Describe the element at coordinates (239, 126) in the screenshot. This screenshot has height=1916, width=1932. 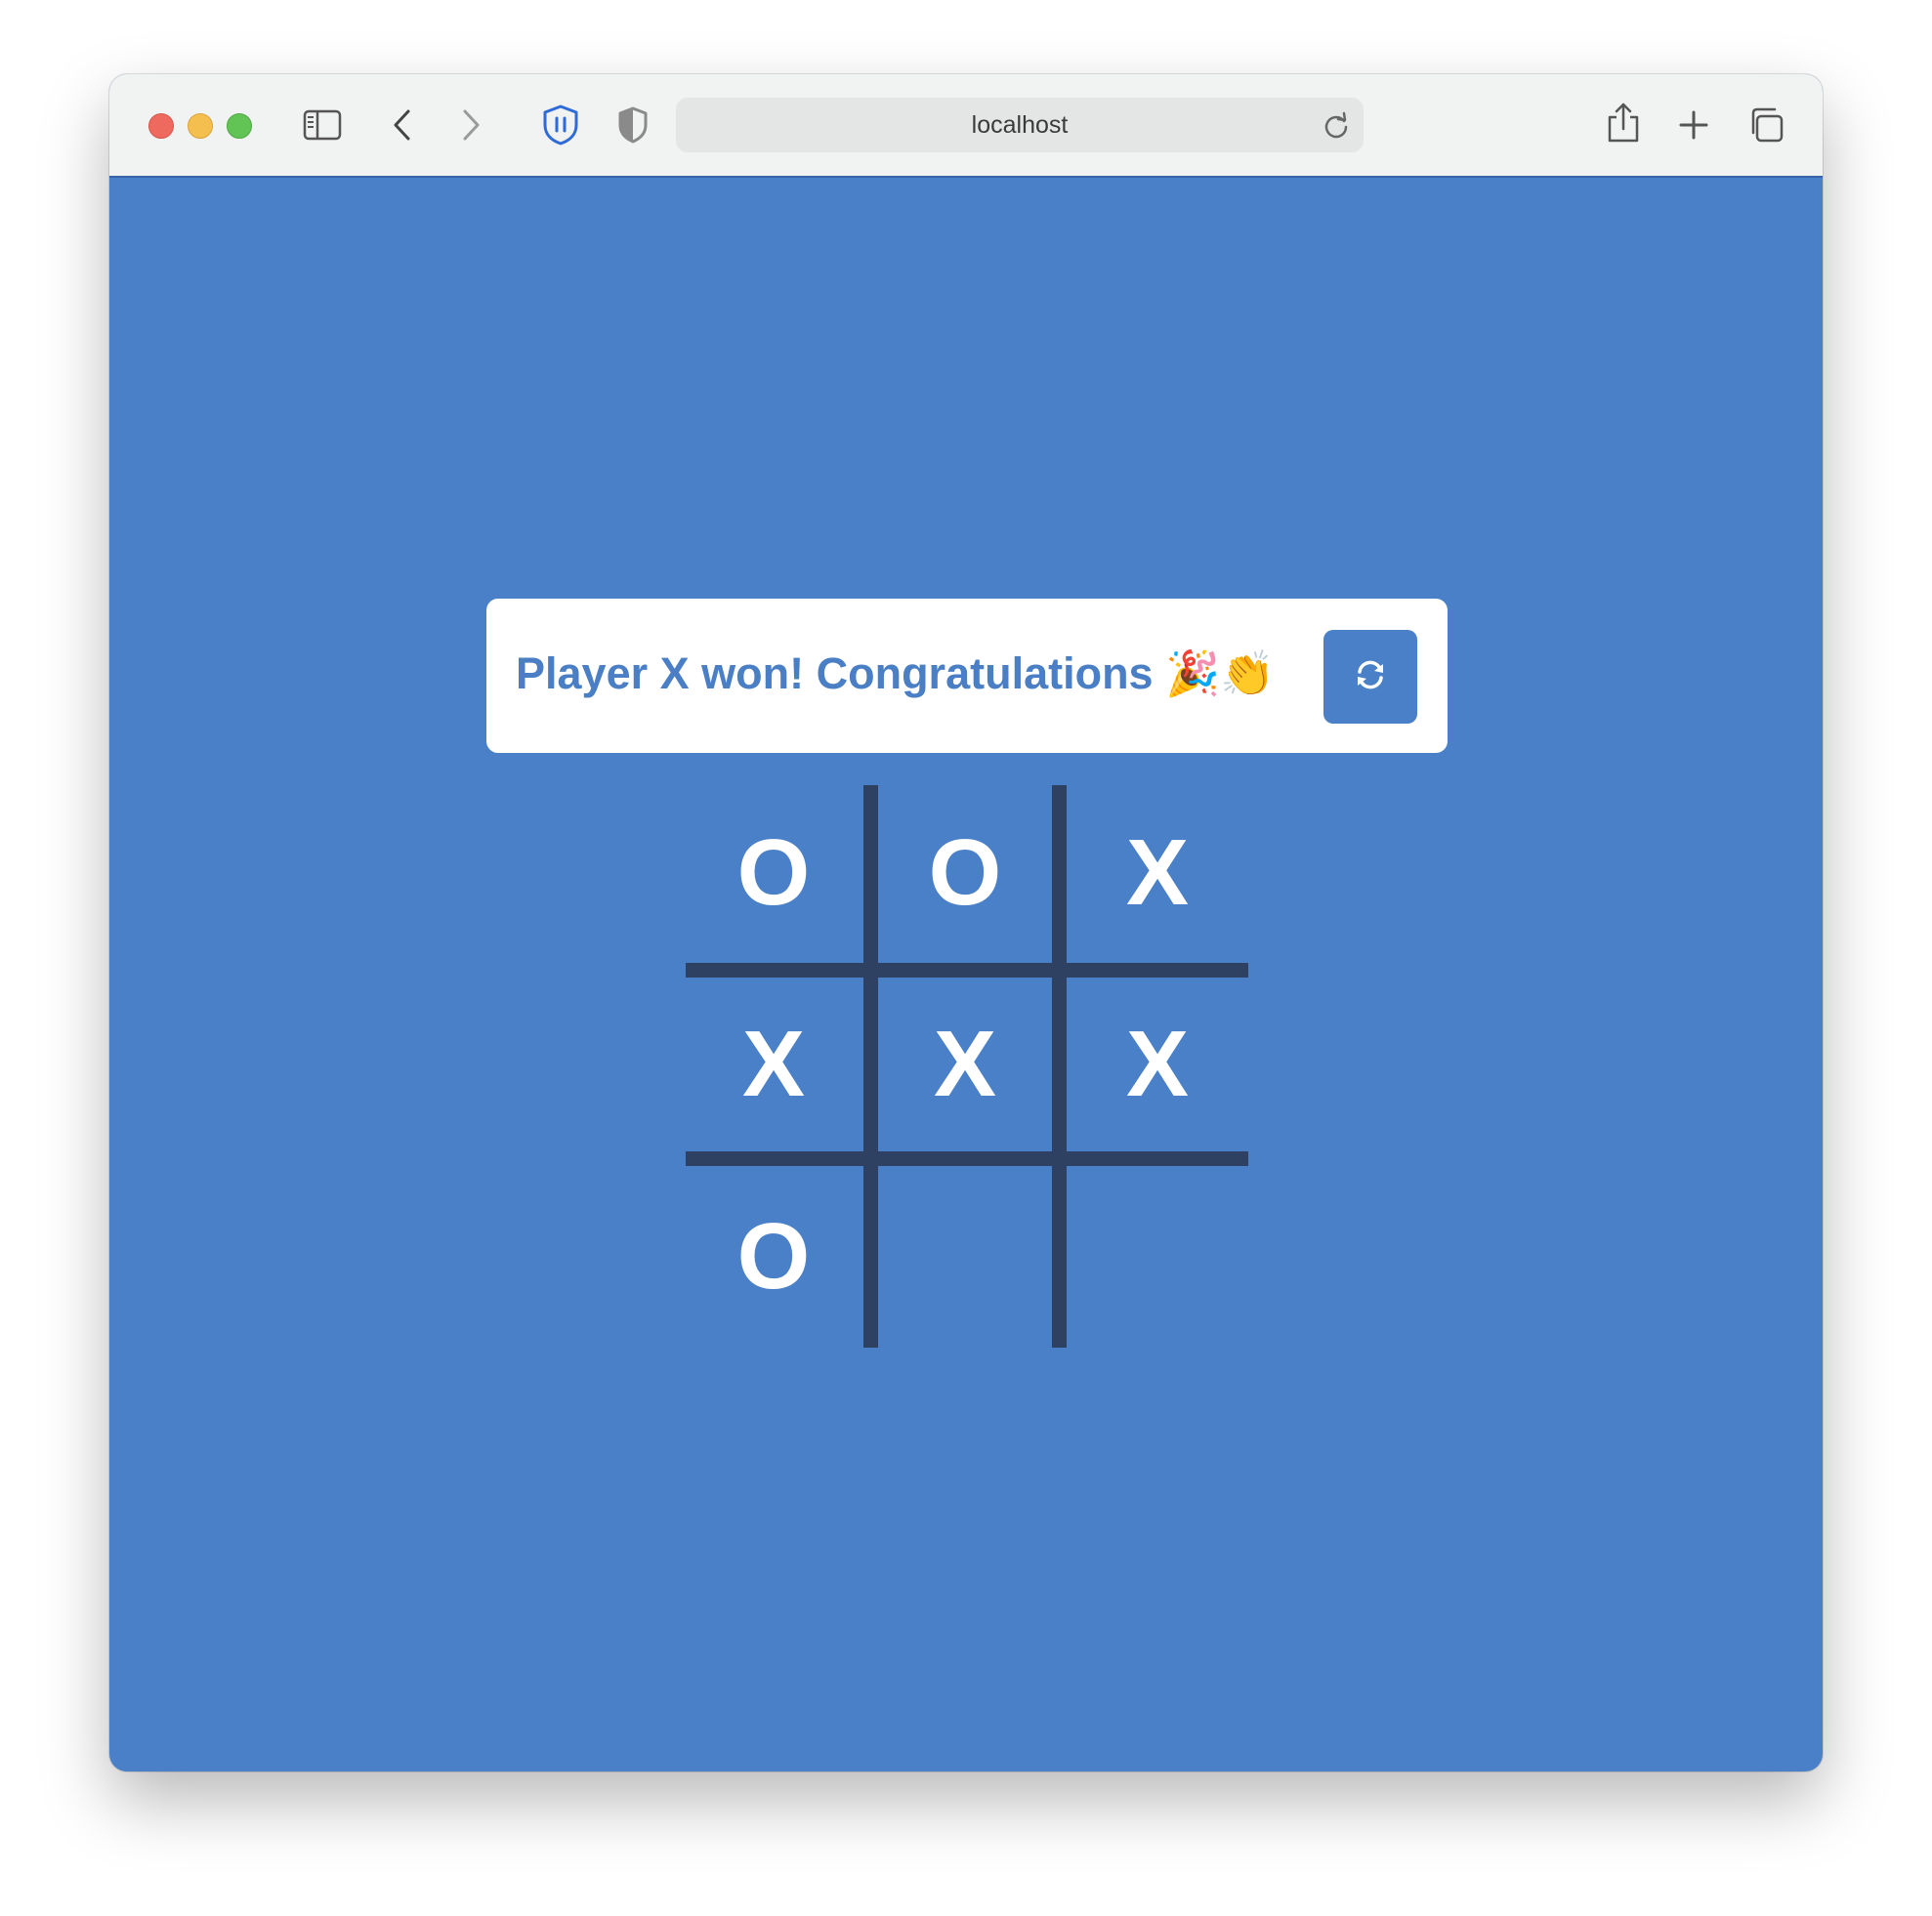
I see `maximize-window-button` at that location.